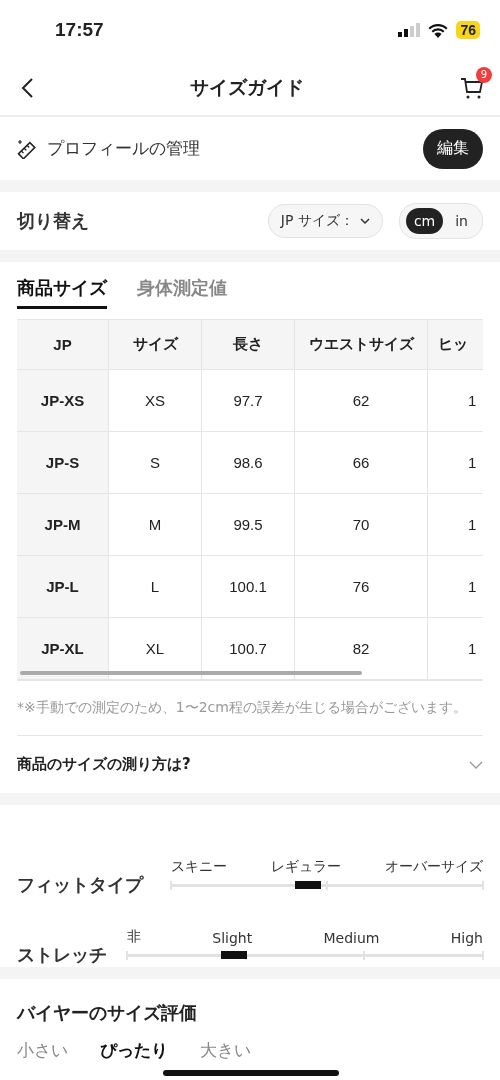  I want to click on scale-option: High, so click(466, 938).